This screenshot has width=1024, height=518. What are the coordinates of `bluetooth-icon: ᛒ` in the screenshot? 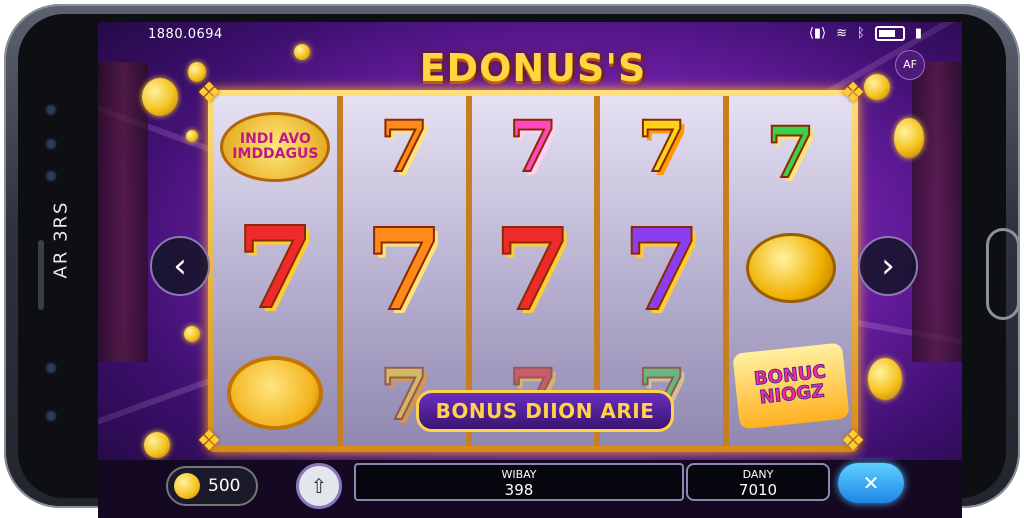 It's located at (861, 33).